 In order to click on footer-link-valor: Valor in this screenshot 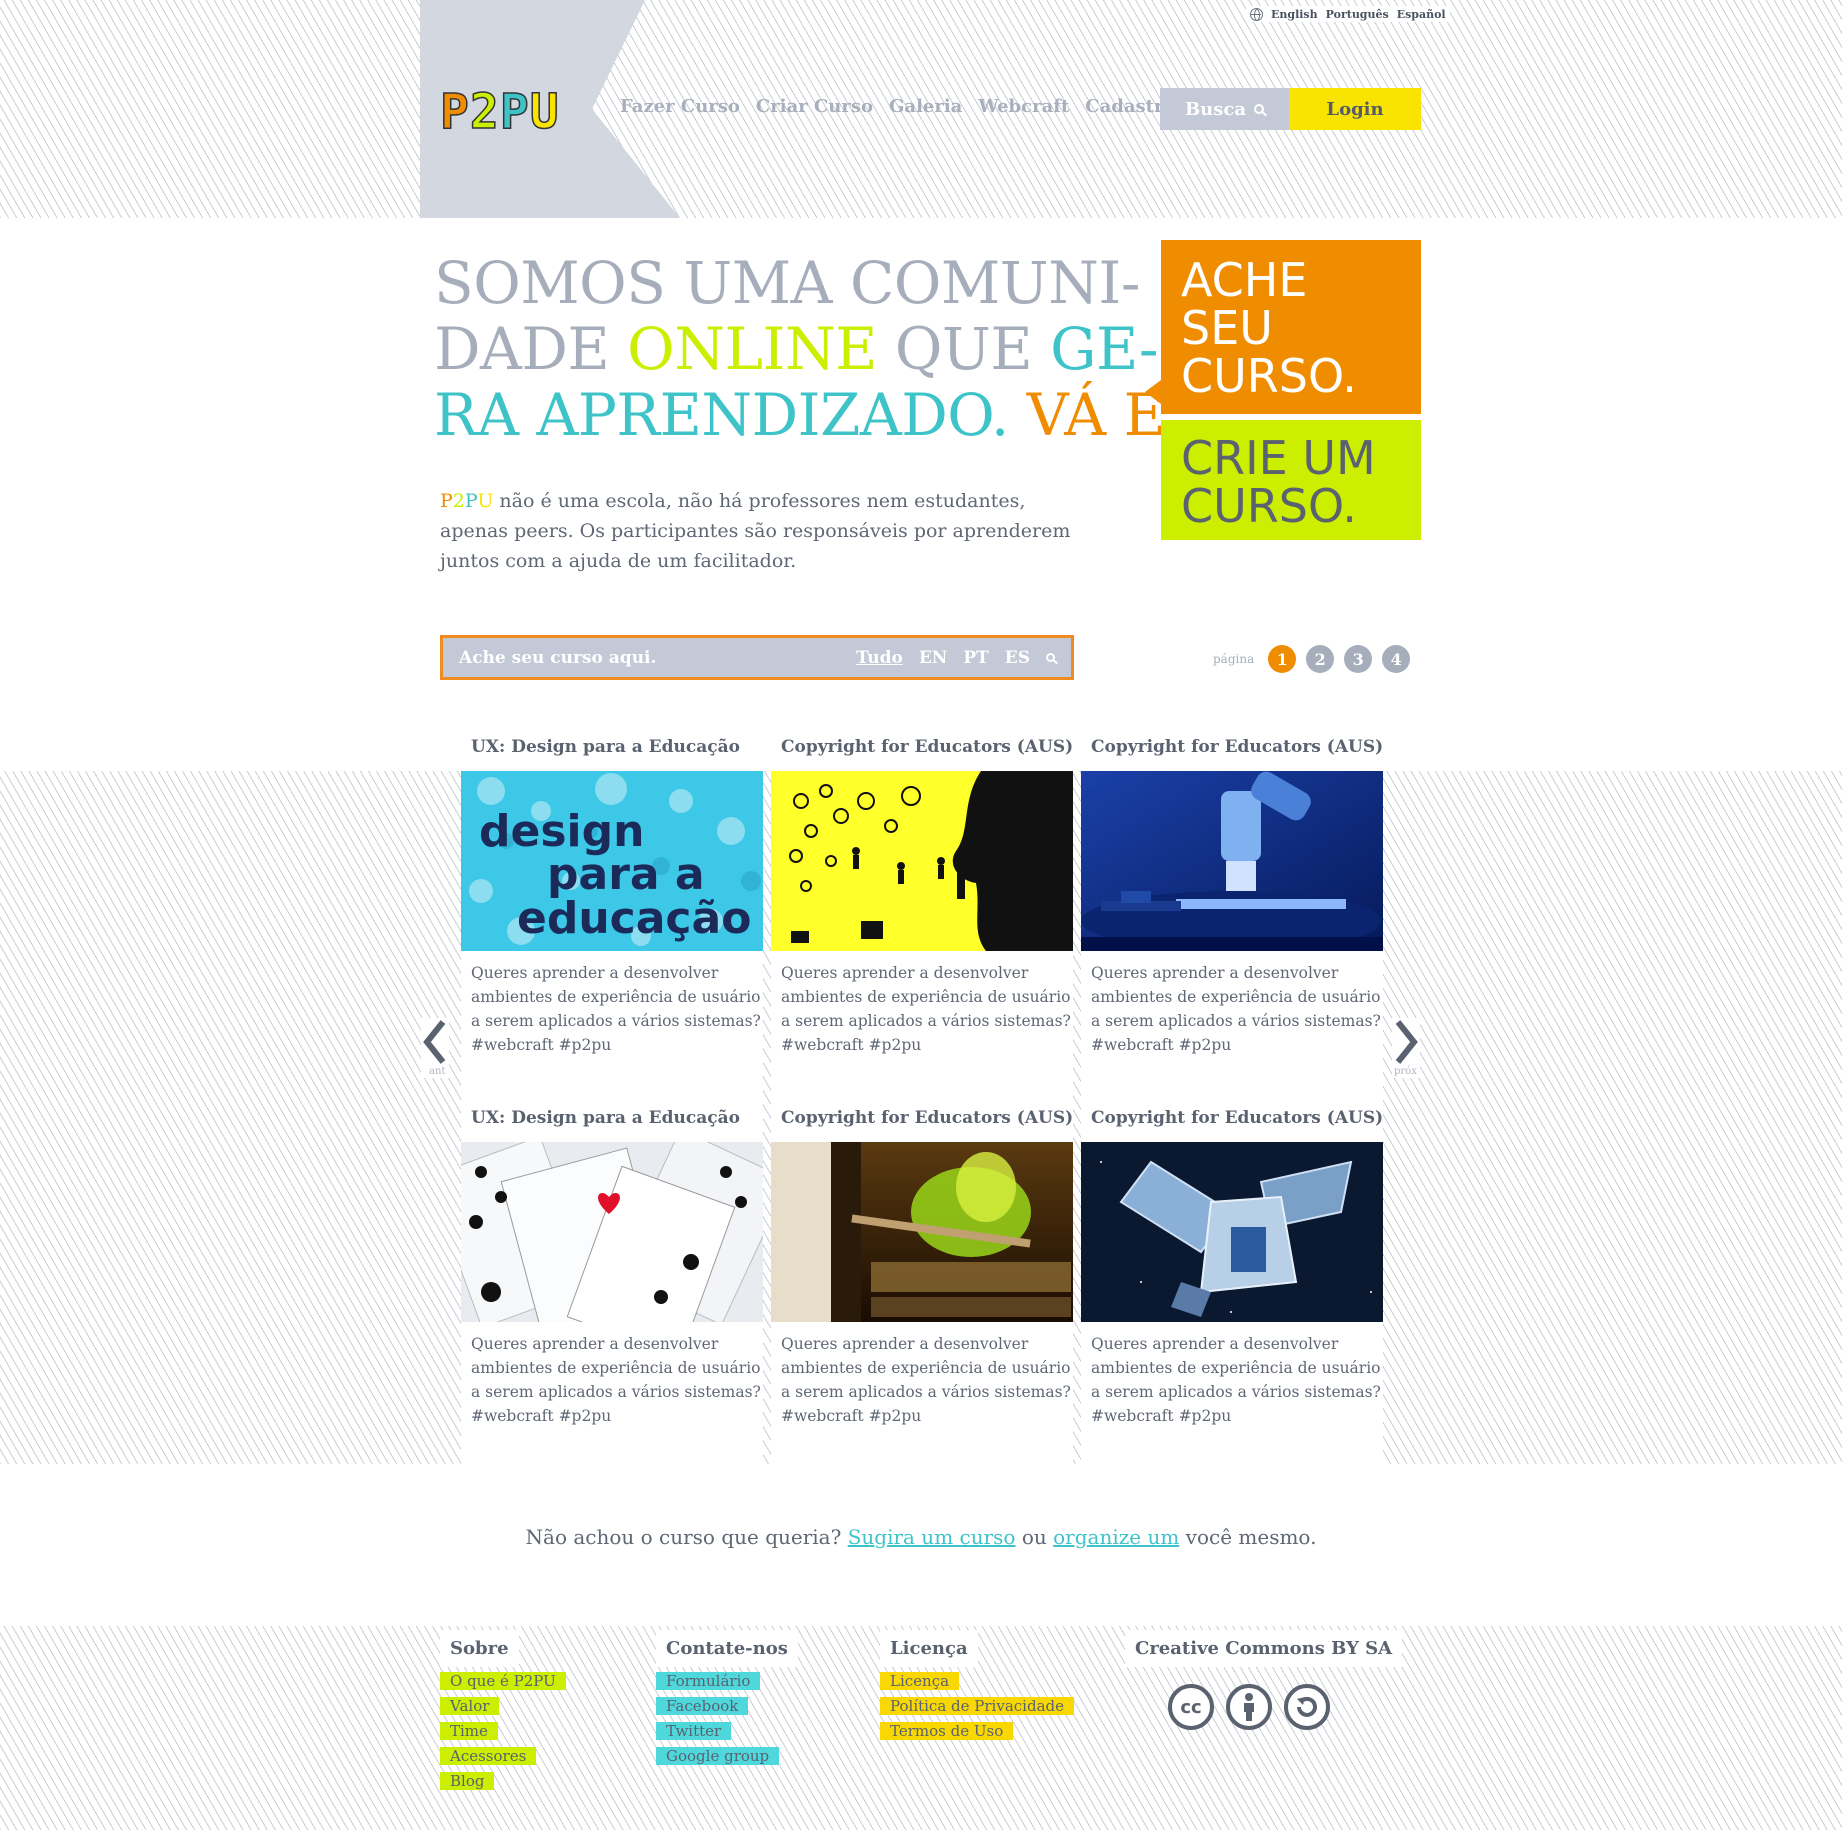, I will do `click(470, 1706)`.